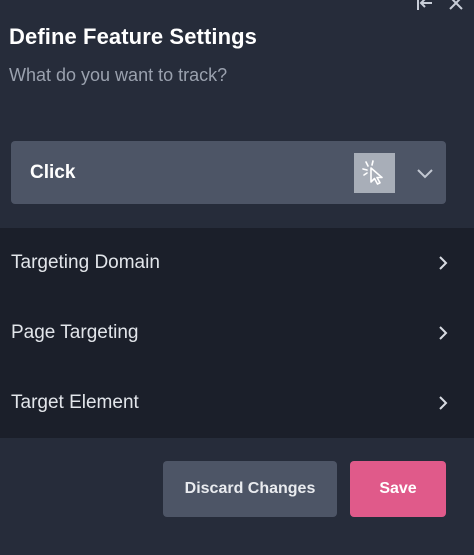 Image resolution: width=474 pixels, height=555 pixels. Describe the element at coordinates (133, 36) in the screenshot. I see `page-title: Define Feature Settings` at that location.